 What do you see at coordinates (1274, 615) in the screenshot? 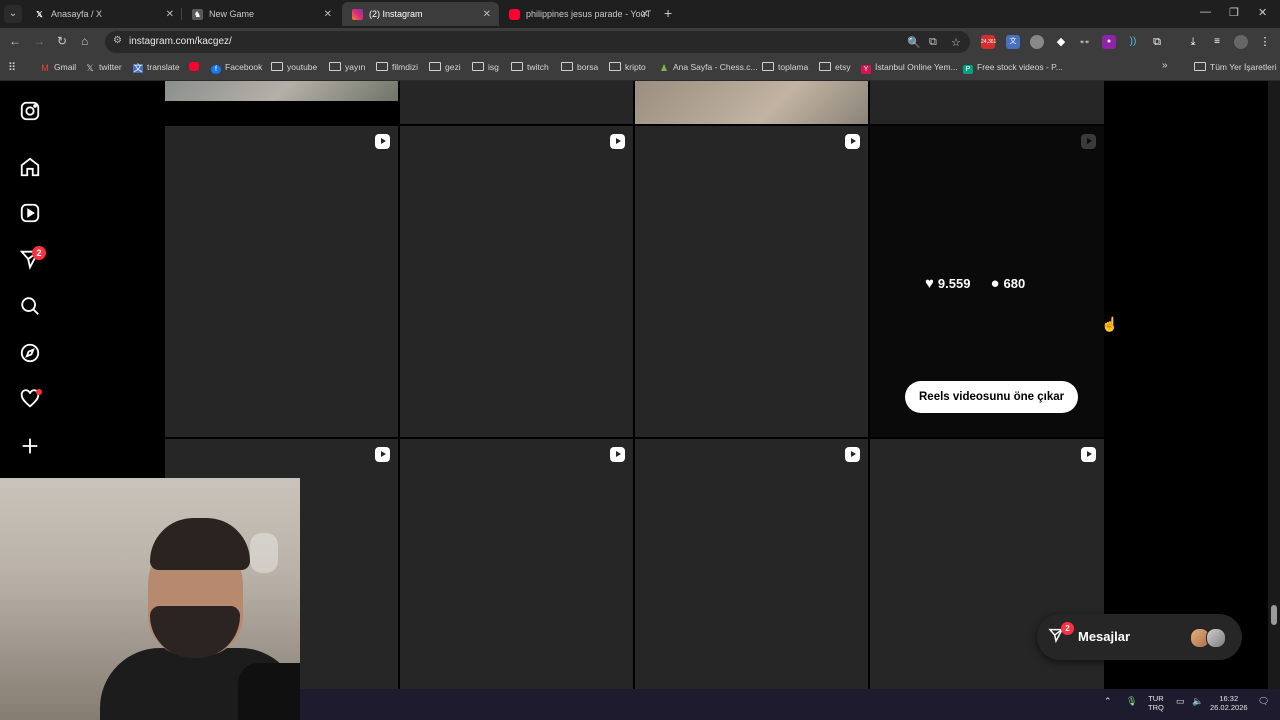
I see `scrollbar-thumb` at bounding box center [1274, 615].